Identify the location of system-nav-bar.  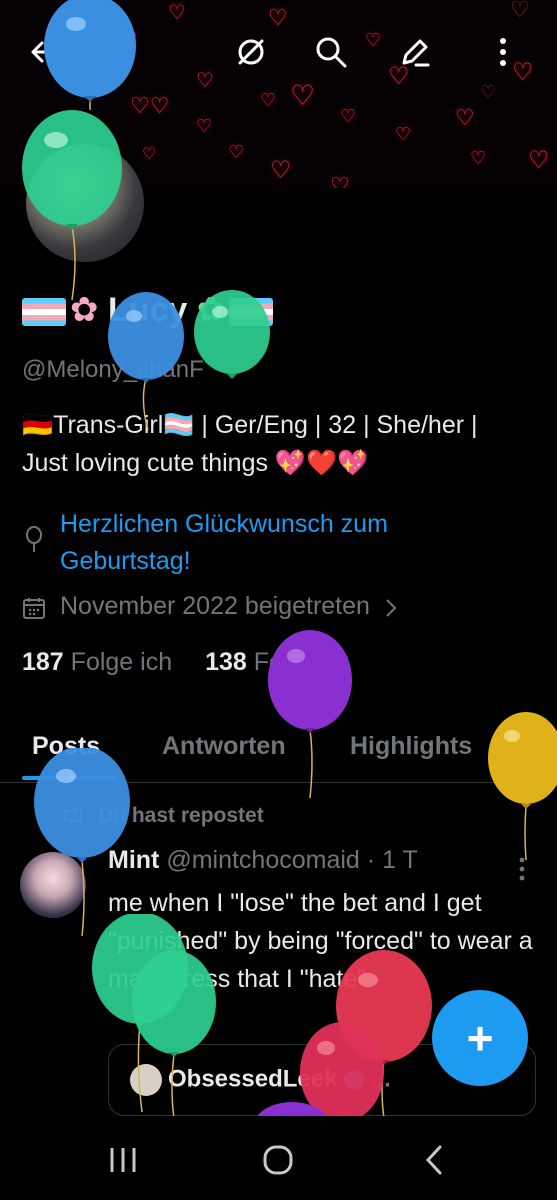
(278, 1158).